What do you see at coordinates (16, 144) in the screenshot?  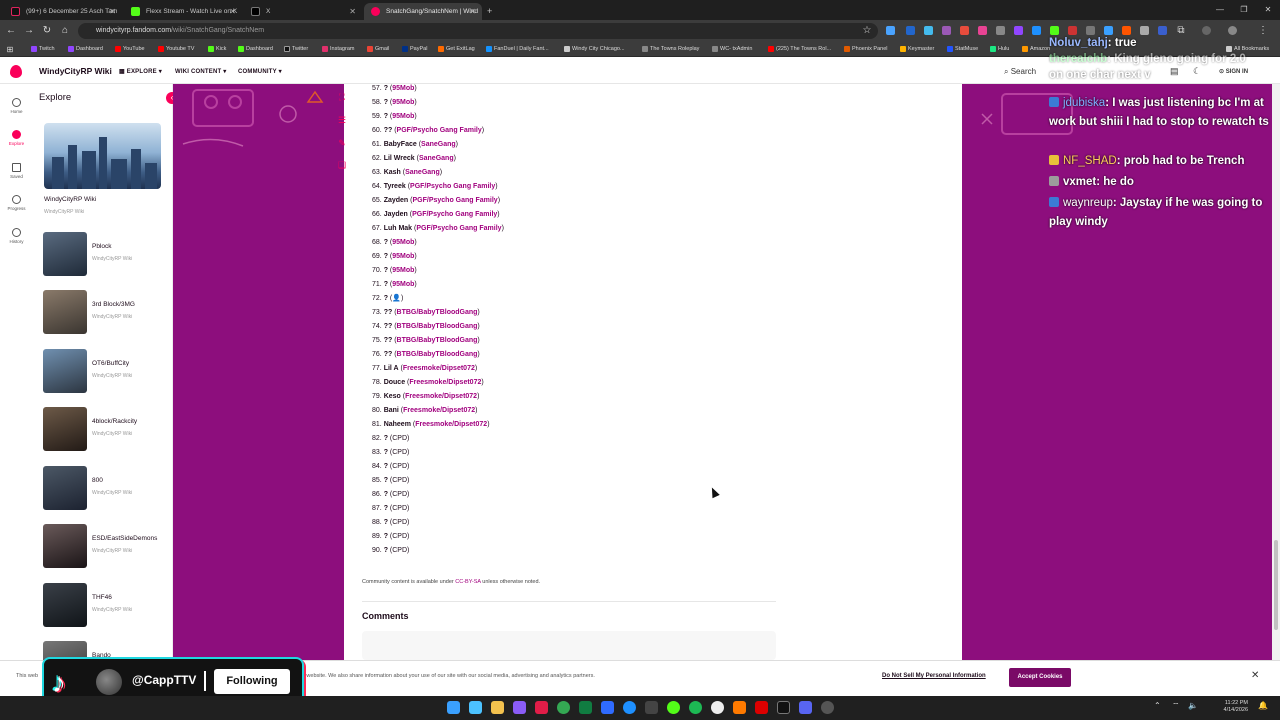 I see `rail-explore: Explore` at bounding box center [16, 144].